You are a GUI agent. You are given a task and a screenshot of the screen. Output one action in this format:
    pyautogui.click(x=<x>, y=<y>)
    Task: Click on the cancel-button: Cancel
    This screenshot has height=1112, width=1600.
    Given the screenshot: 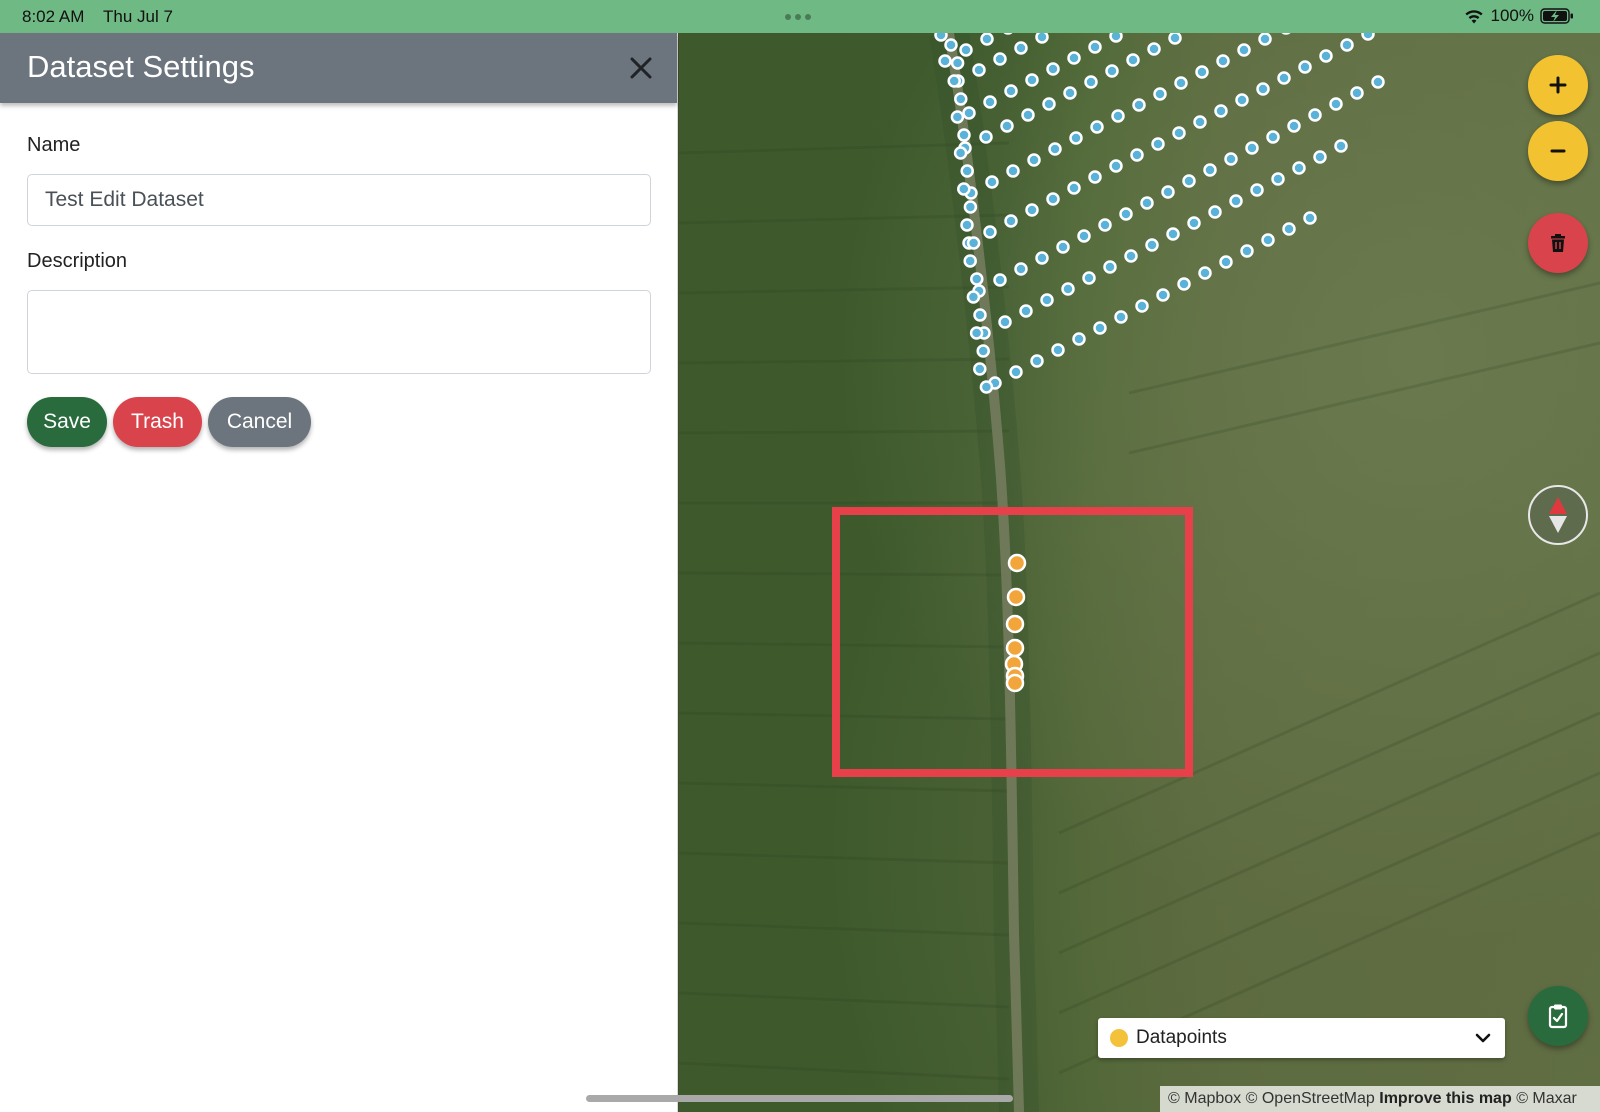 What is the action you would take?
    pyautogui.click(x=259, y=422)
    